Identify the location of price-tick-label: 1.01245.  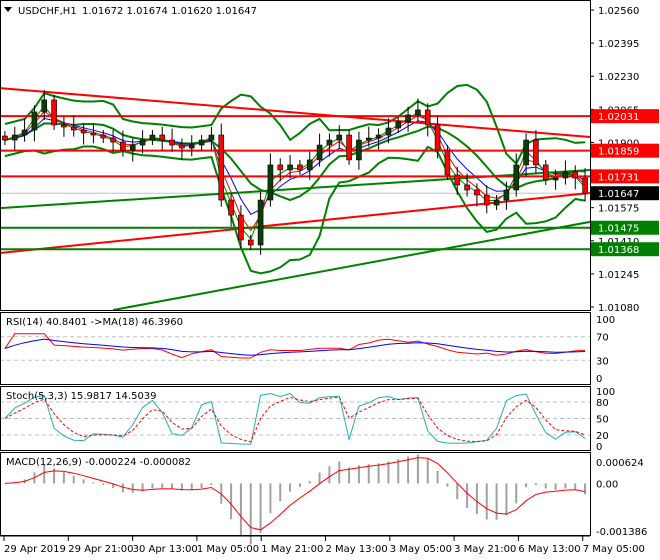
(618, 275).